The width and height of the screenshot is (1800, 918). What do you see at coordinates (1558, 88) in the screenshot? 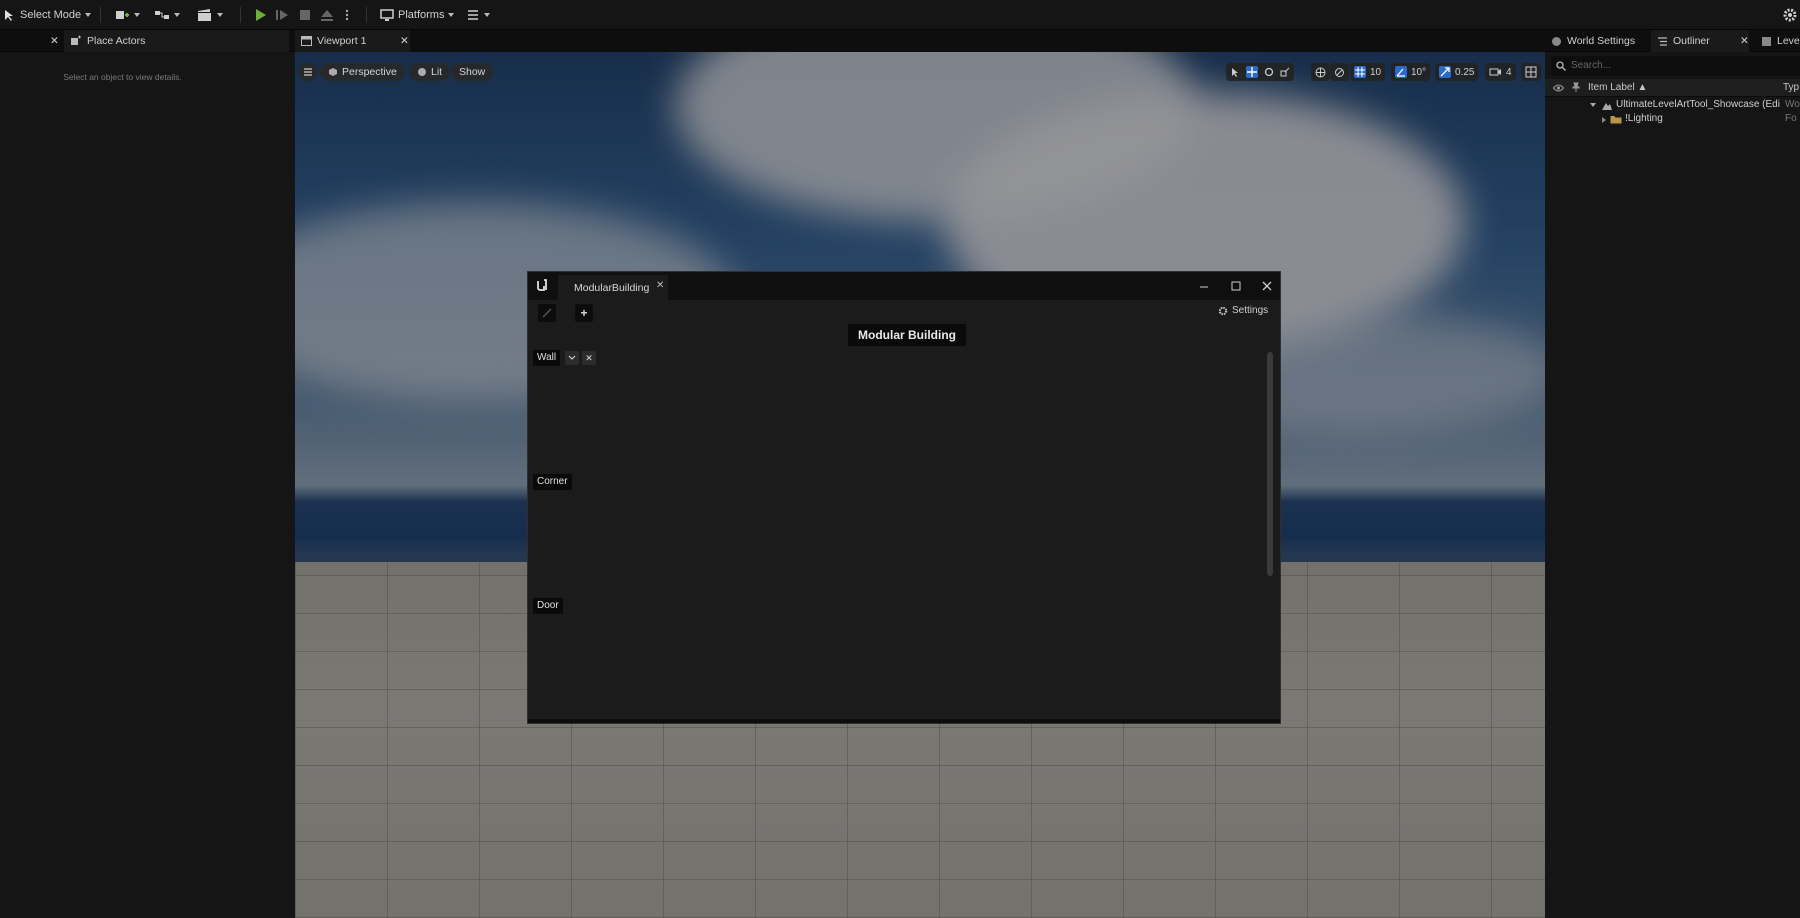
I see `eye-icon` at bounding box center [1558, 88].